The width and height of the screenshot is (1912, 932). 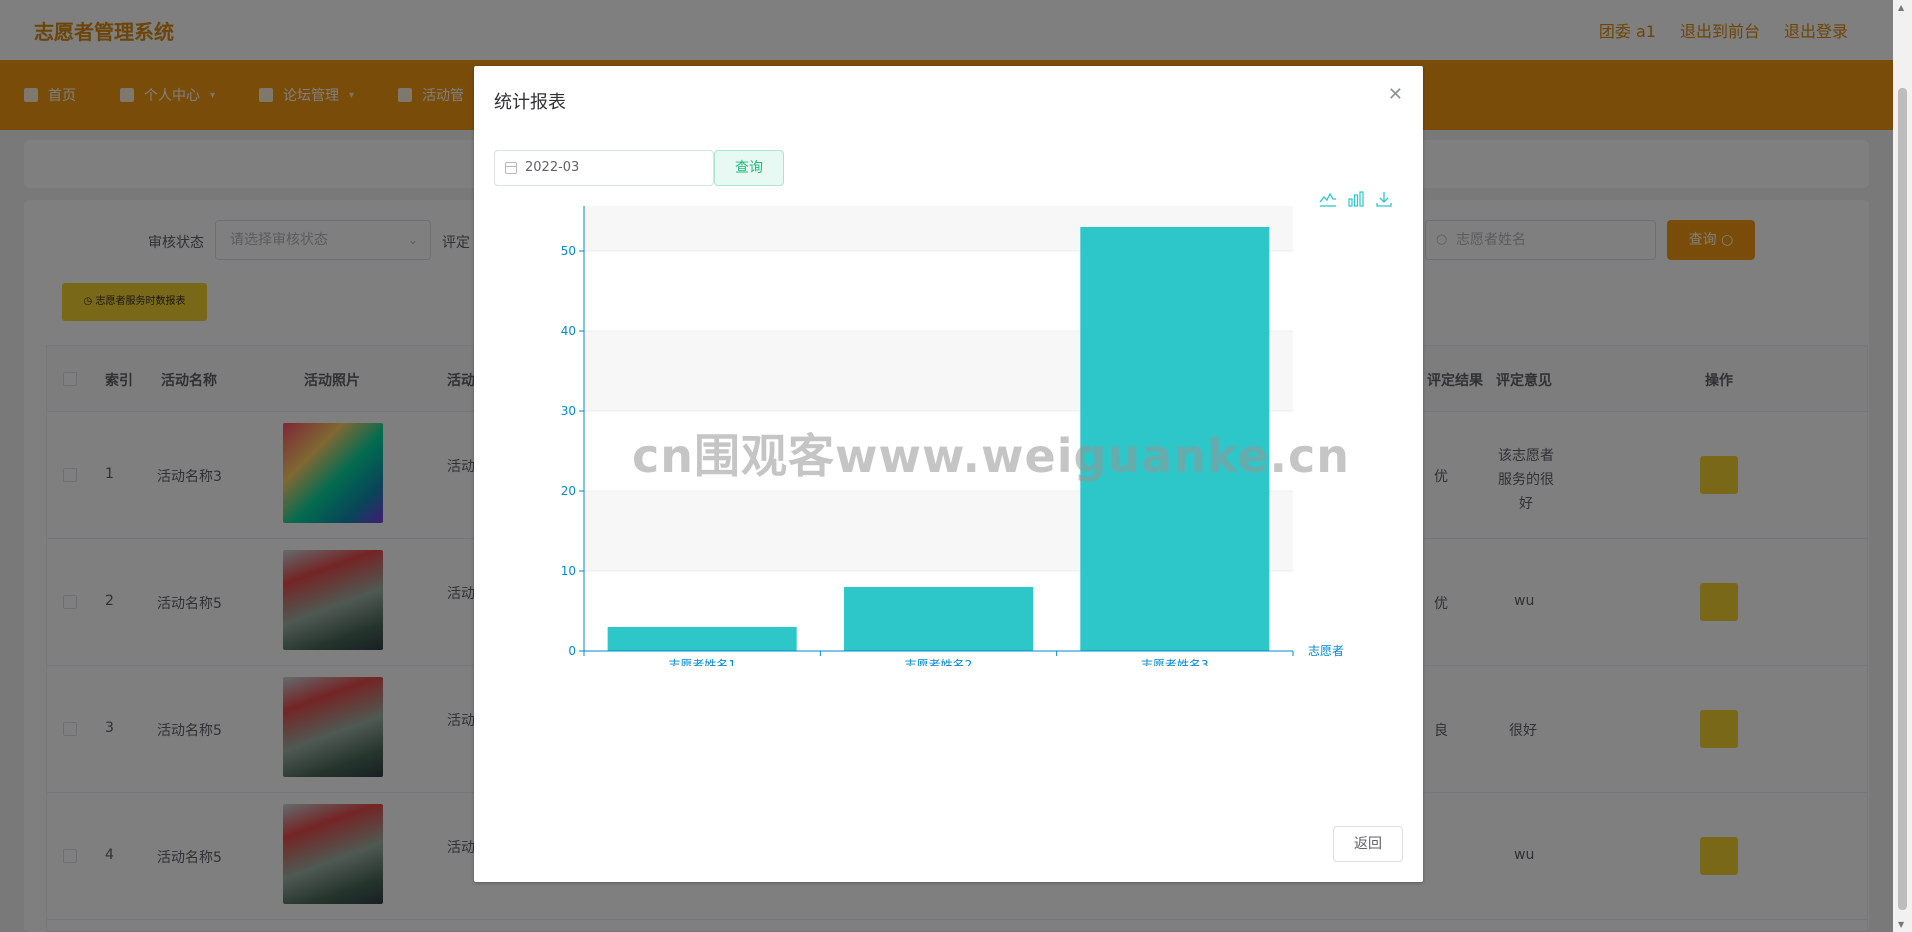 I want to click on month-picker-input: 2022-03, so click(x=604, y=168).